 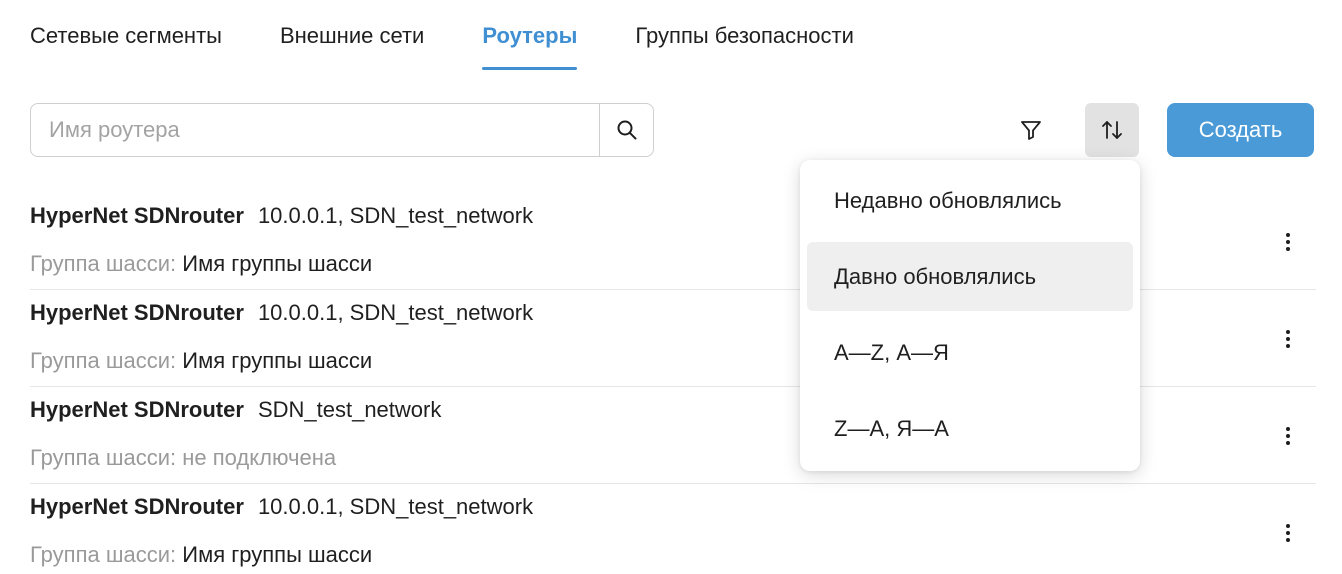 I want to click on search-input, so click(x=315, y=130).